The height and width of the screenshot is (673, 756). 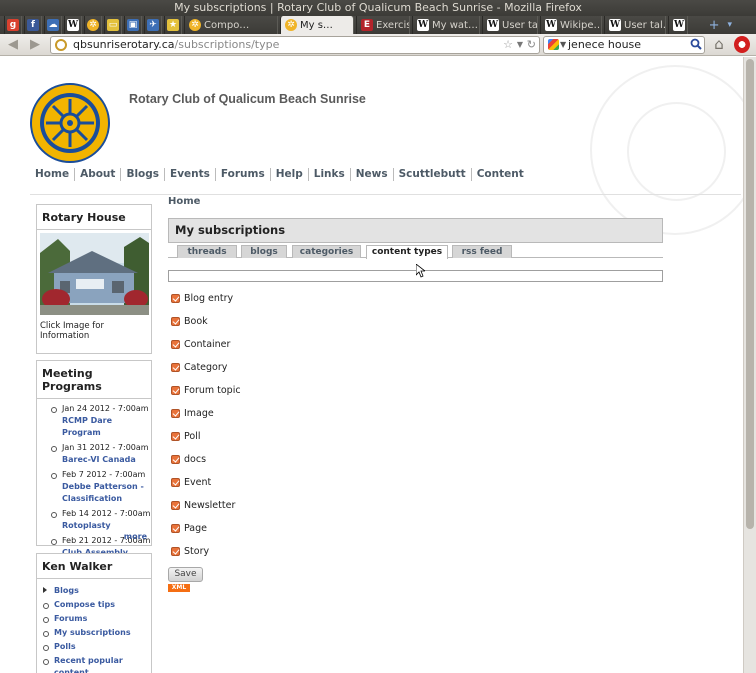 I want to click on list-item: Jan 31 2012 - 7:00am Barec-VI Canada, so click(x=101, y=454).